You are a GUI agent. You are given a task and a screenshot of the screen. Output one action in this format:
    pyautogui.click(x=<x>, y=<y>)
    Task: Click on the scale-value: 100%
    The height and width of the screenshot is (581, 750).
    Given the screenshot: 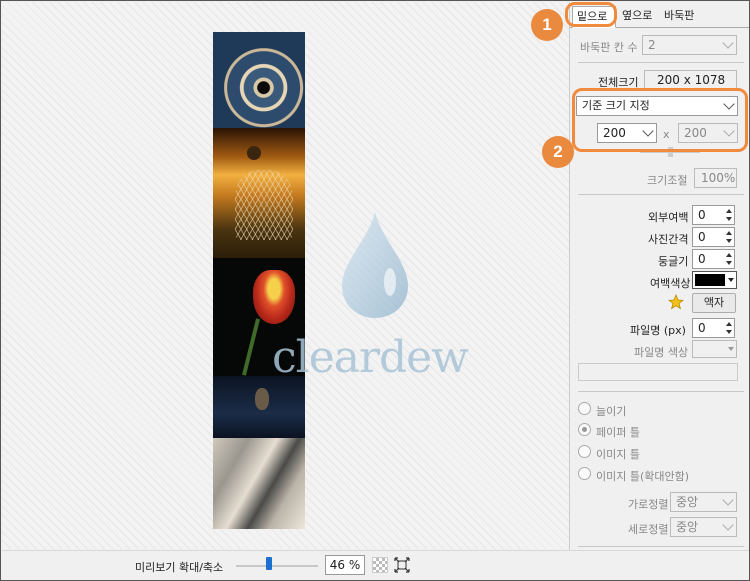 What is the action you would take?
    pyautogui.click(x=715, y=178)
    